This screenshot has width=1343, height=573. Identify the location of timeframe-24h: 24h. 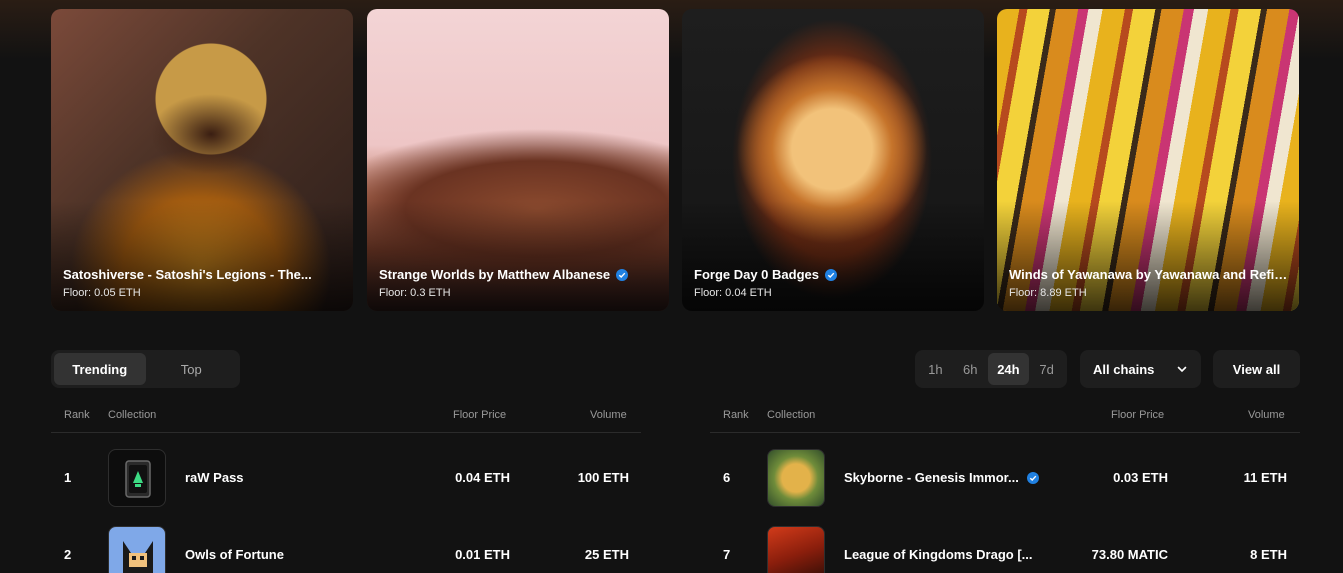
(1008, 369).